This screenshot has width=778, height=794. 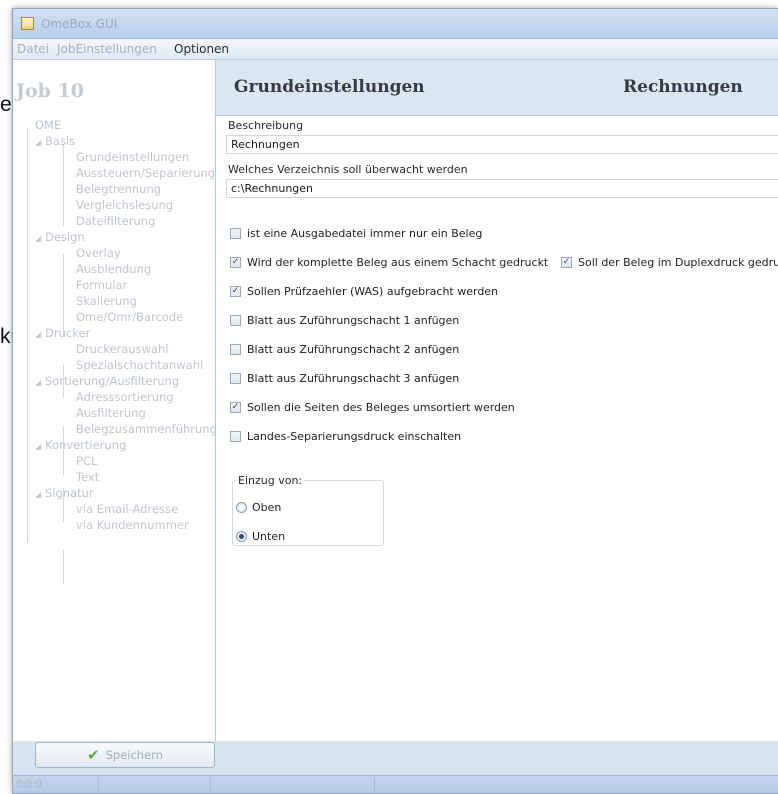 What do you see at coordinates (55, 141) in the screenshot?
I see `tree-group-basis: ◢ Basis` at bounding box center [55, 141].